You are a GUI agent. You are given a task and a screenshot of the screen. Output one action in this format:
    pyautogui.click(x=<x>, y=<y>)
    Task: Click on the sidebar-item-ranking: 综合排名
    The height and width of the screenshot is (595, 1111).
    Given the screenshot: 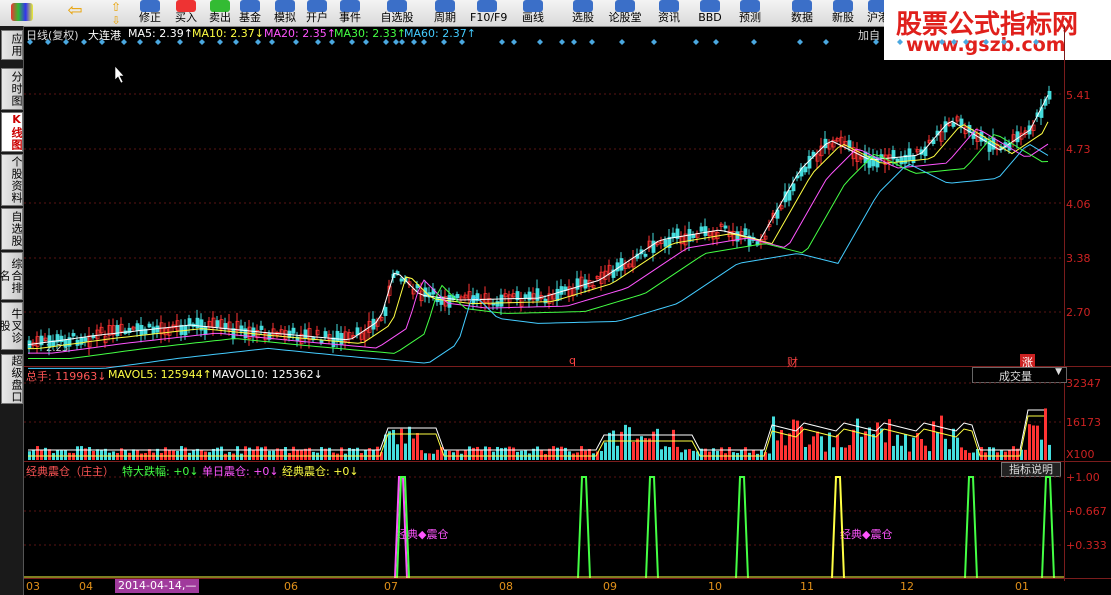 What is the action you would take?
    pyautogui.click(x=11, y=276)
    